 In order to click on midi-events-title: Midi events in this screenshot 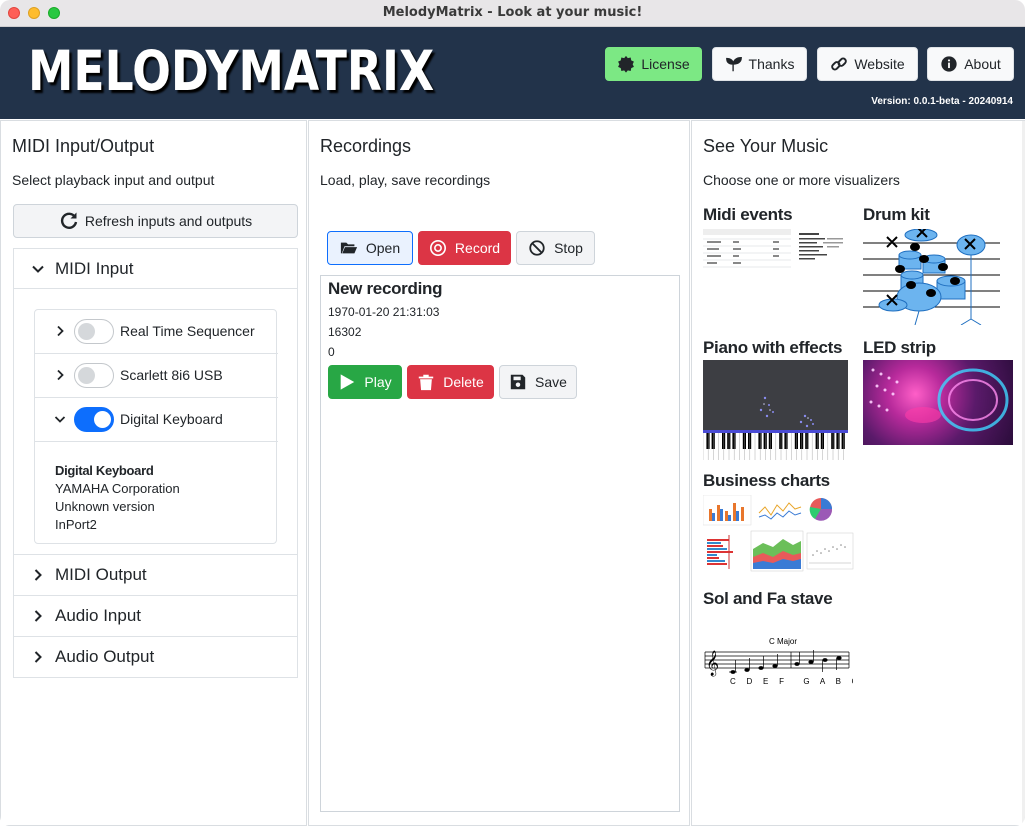, I will do `click(748, 214)`.